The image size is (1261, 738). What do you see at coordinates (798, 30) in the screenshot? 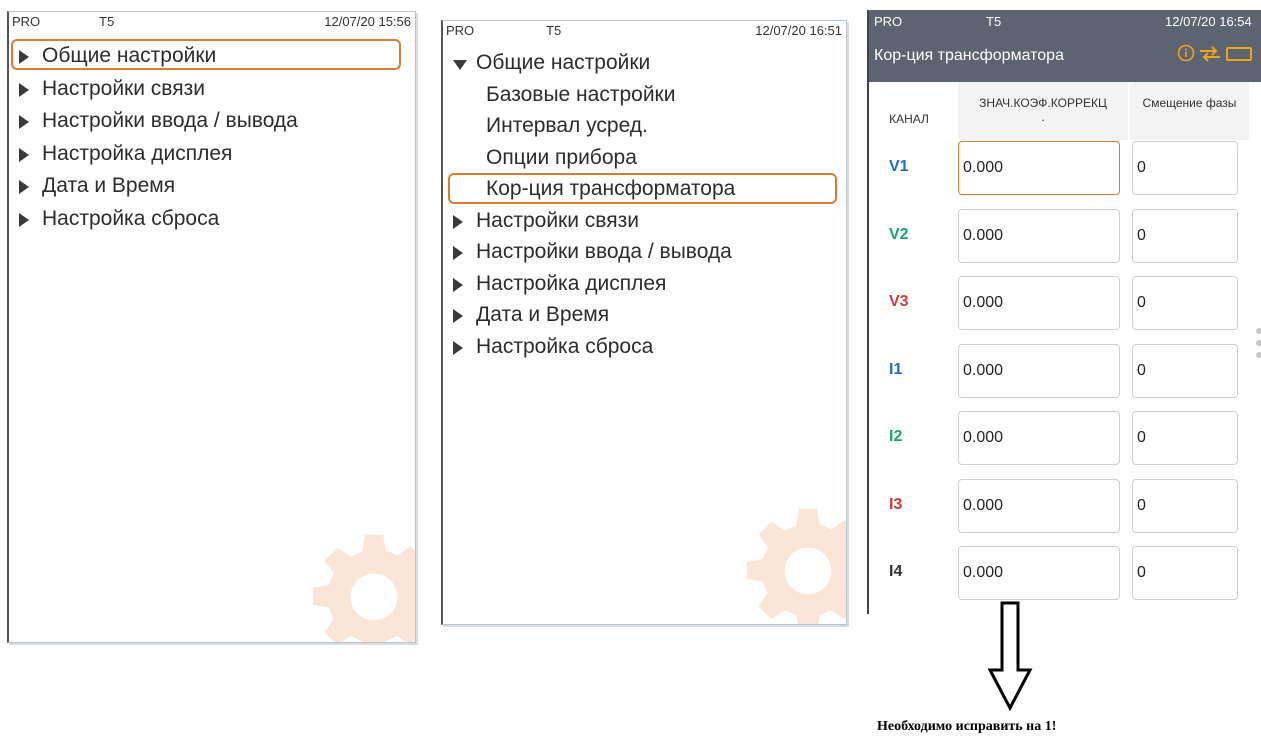
I see `datetime-label: 12/07/20 16:51` at bounding box center [798, 30].